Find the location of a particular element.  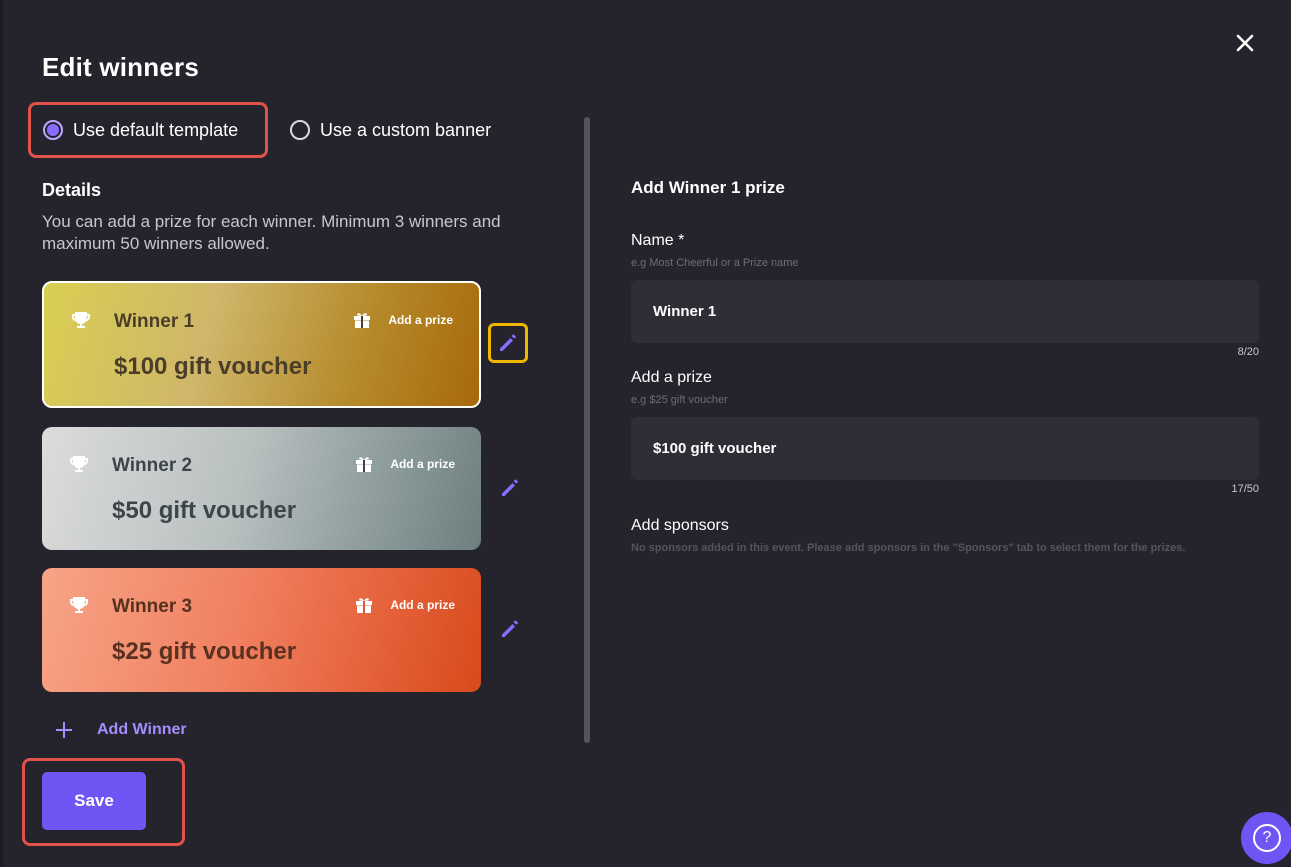

name-hint: e.g Most Cheerful or a Prize name is located at coordinates (715, 263).